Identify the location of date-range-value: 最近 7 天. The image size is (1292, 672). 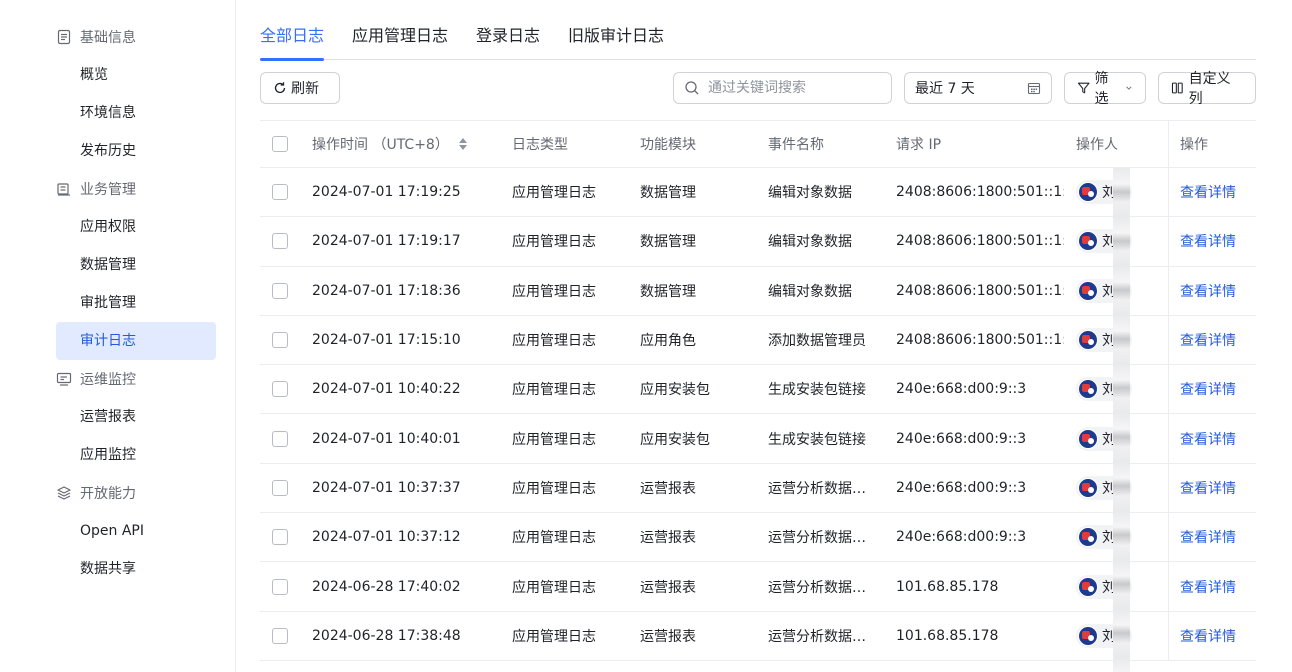
(945, 89).